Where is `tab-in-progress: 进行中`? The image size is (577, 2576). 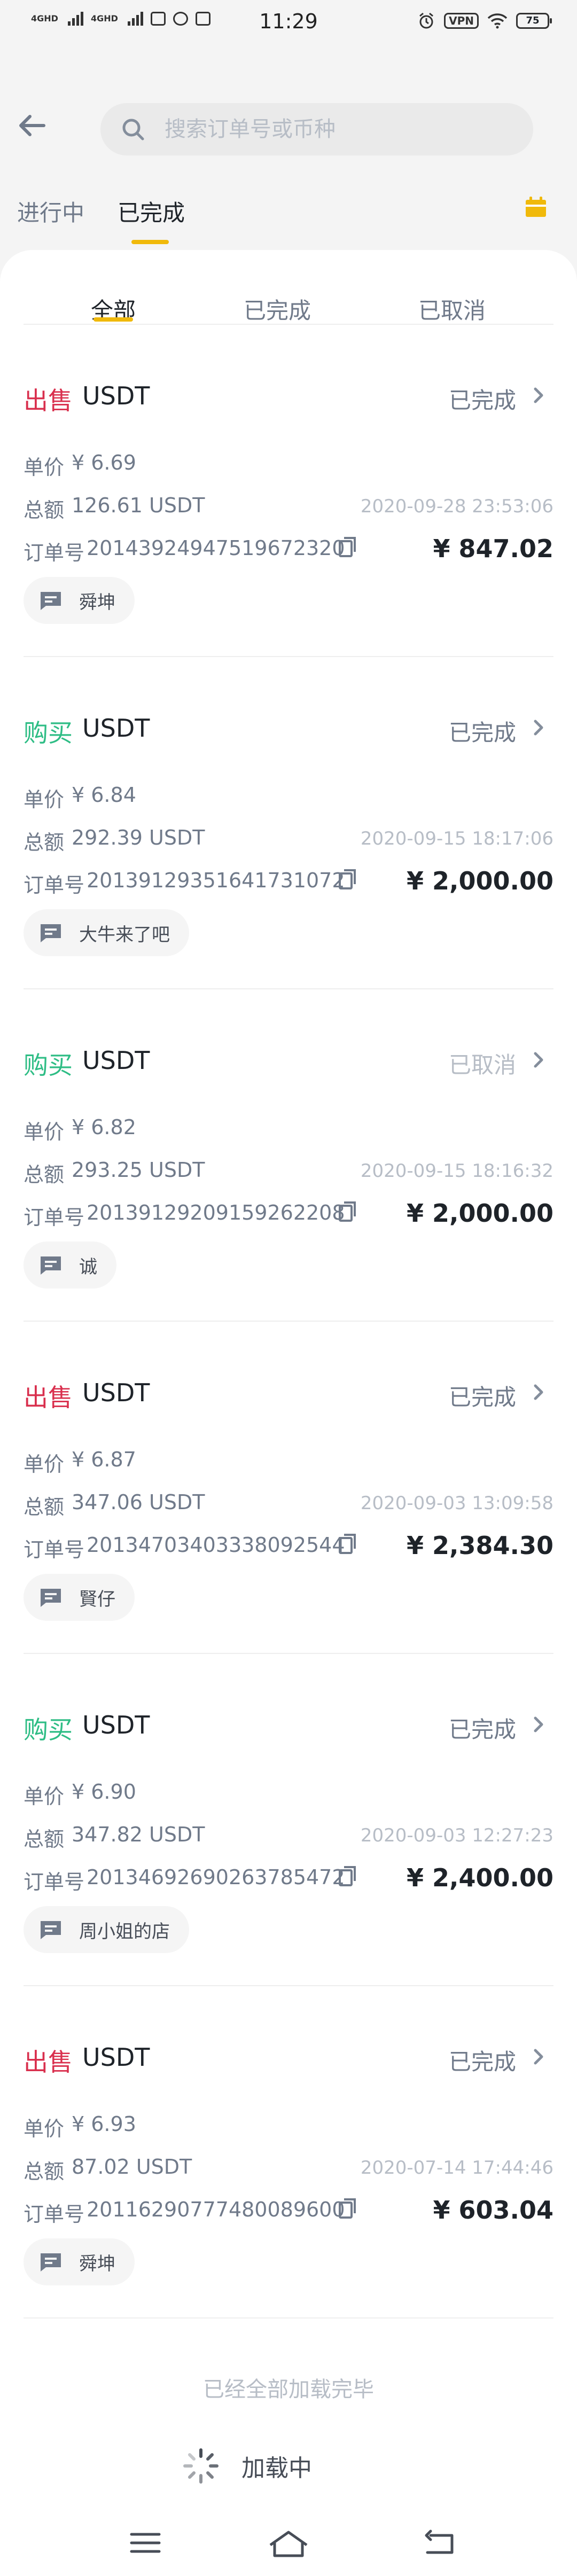 tab-in-progress: 进行中 is located at coordinates (50, 211).